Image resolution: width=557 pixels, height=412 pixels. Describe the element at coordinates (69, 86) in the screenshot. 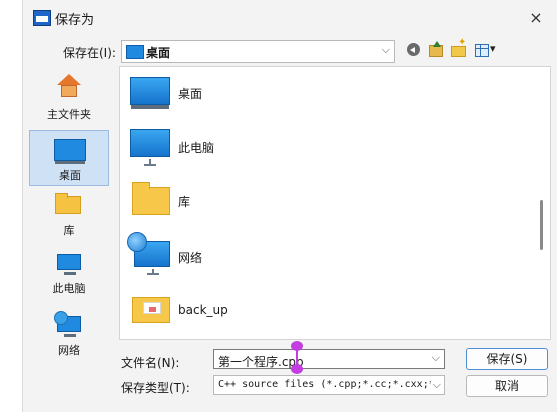

I see `home-icon` at that location.